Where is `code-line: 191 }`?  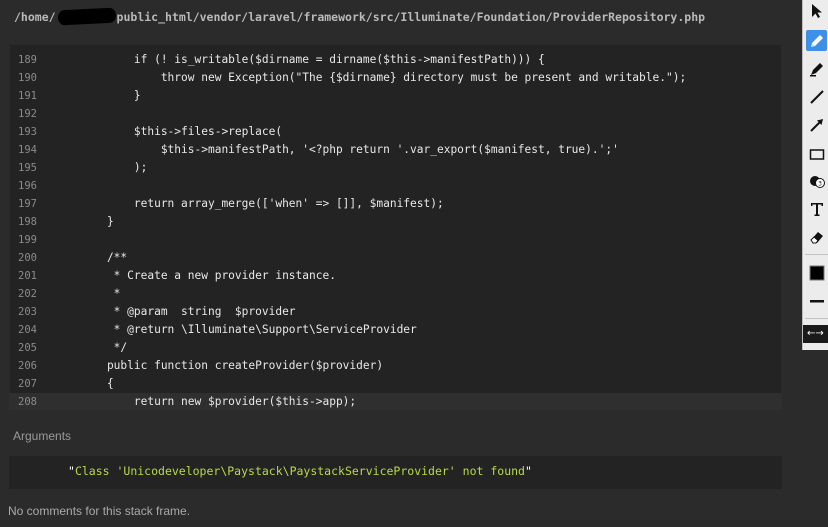
code-line: 191 } is located at coordinates (395, 96).